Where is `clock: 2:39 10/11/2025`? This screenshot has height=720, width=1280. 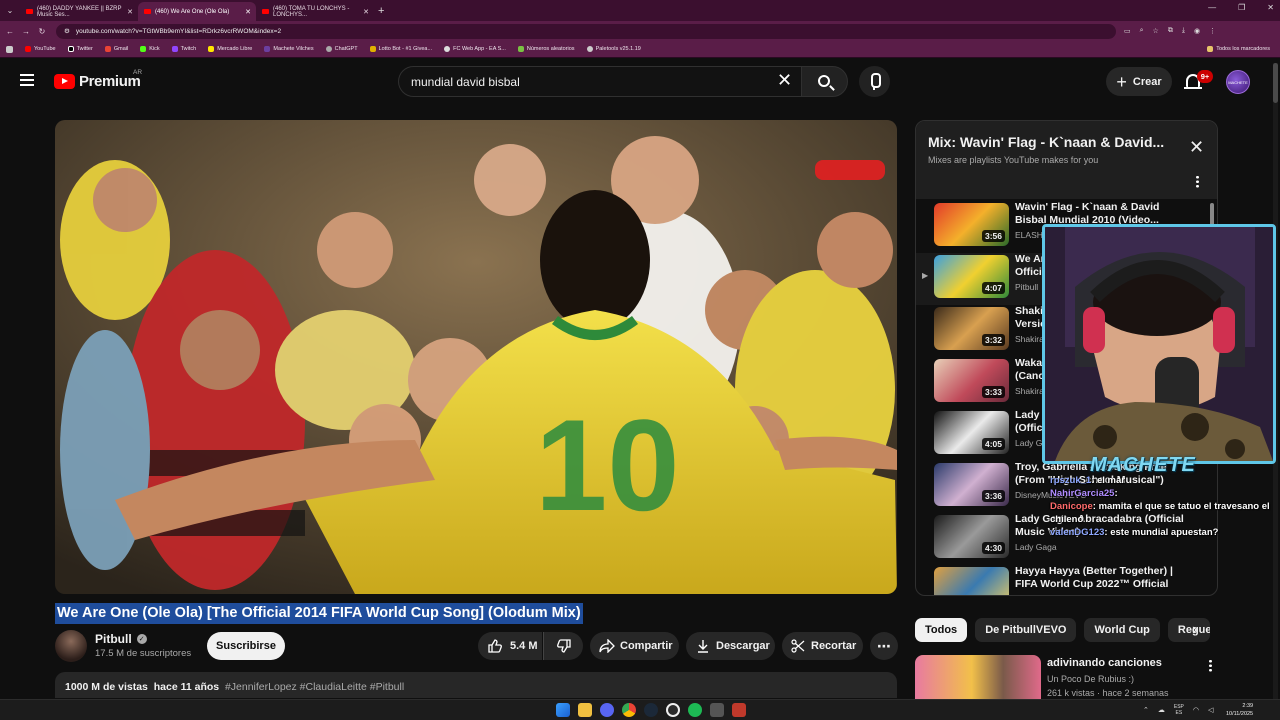 clock: 2:39 10/11/2025 is located at coordinates (1239, 710).